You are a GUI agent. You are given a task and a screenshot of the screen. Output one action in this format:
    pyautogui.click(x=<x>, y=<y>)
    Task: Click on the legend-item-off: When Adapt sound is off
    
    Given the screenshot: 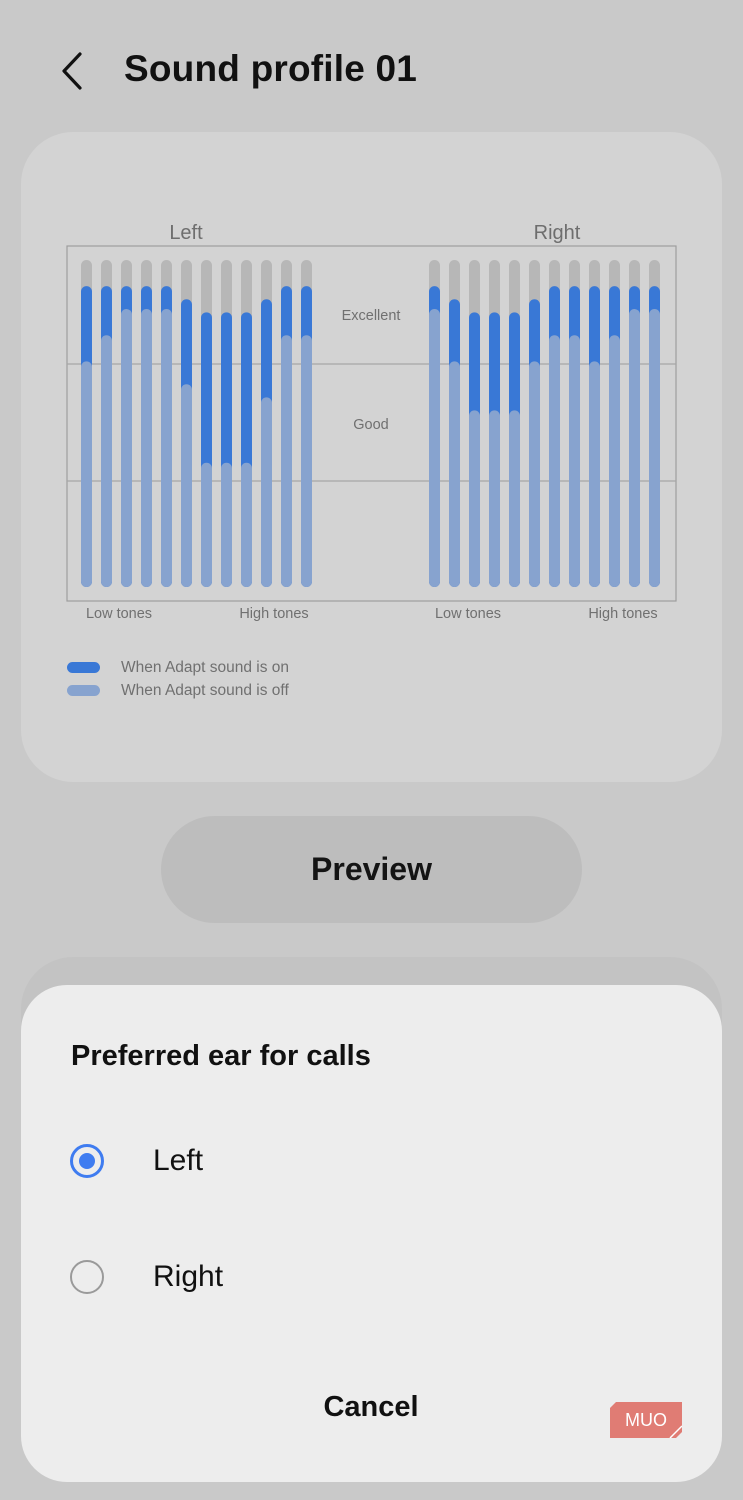 What is the action you would take?
    pyautogui.click(x=178, y=690)
    